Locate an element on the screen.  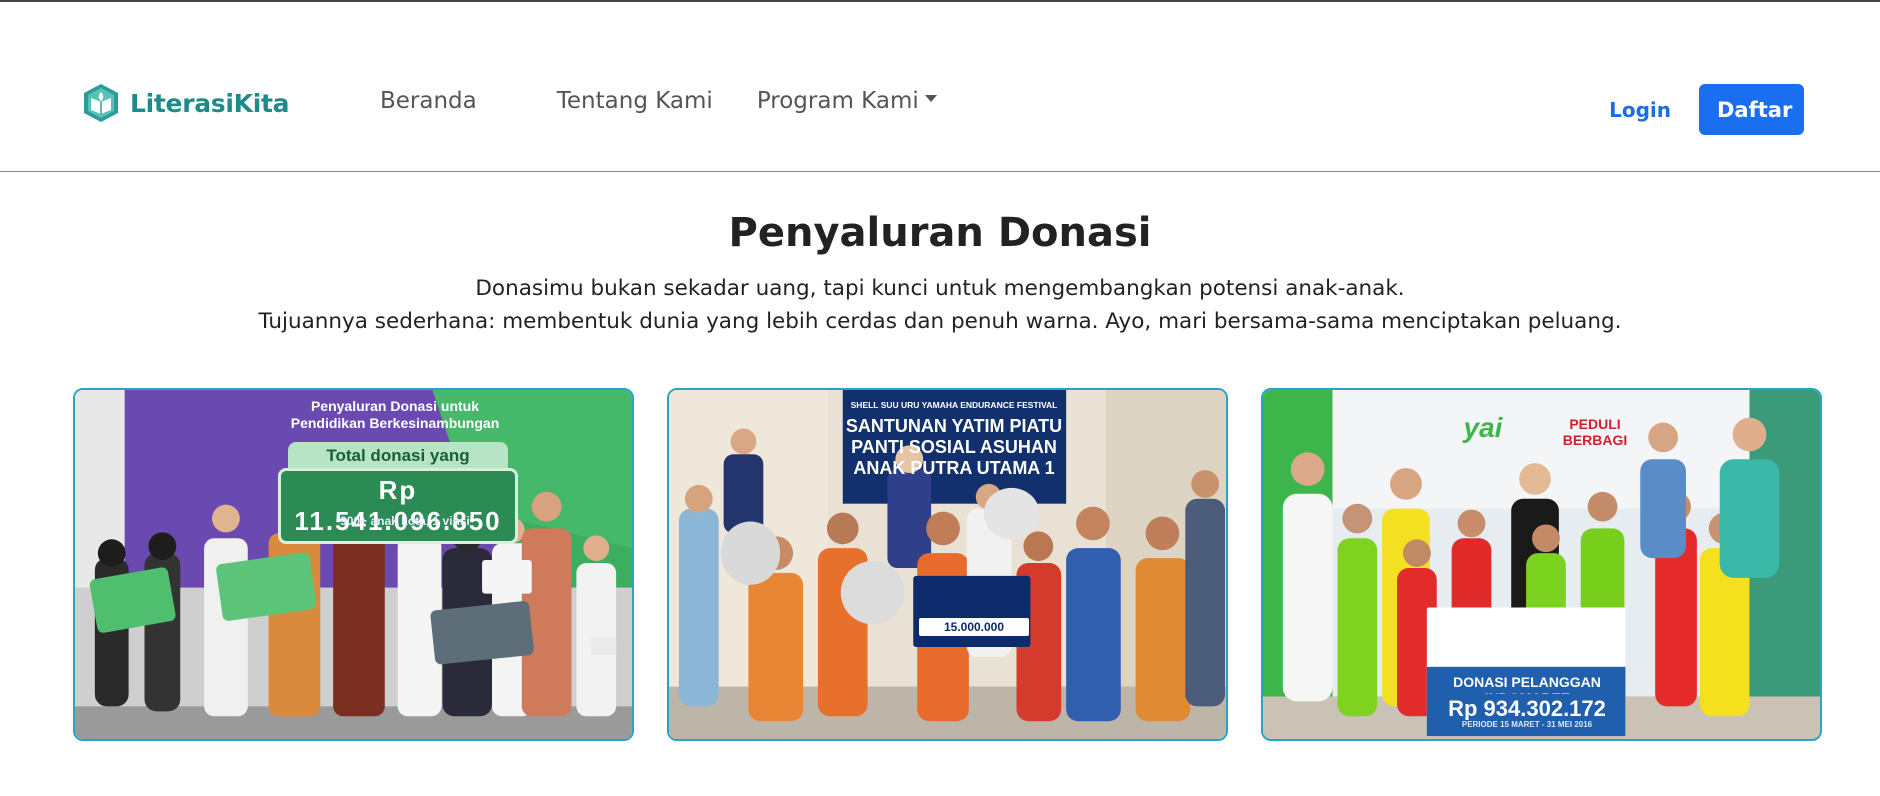
caret-down-icon is located at coordinates (930, 98).